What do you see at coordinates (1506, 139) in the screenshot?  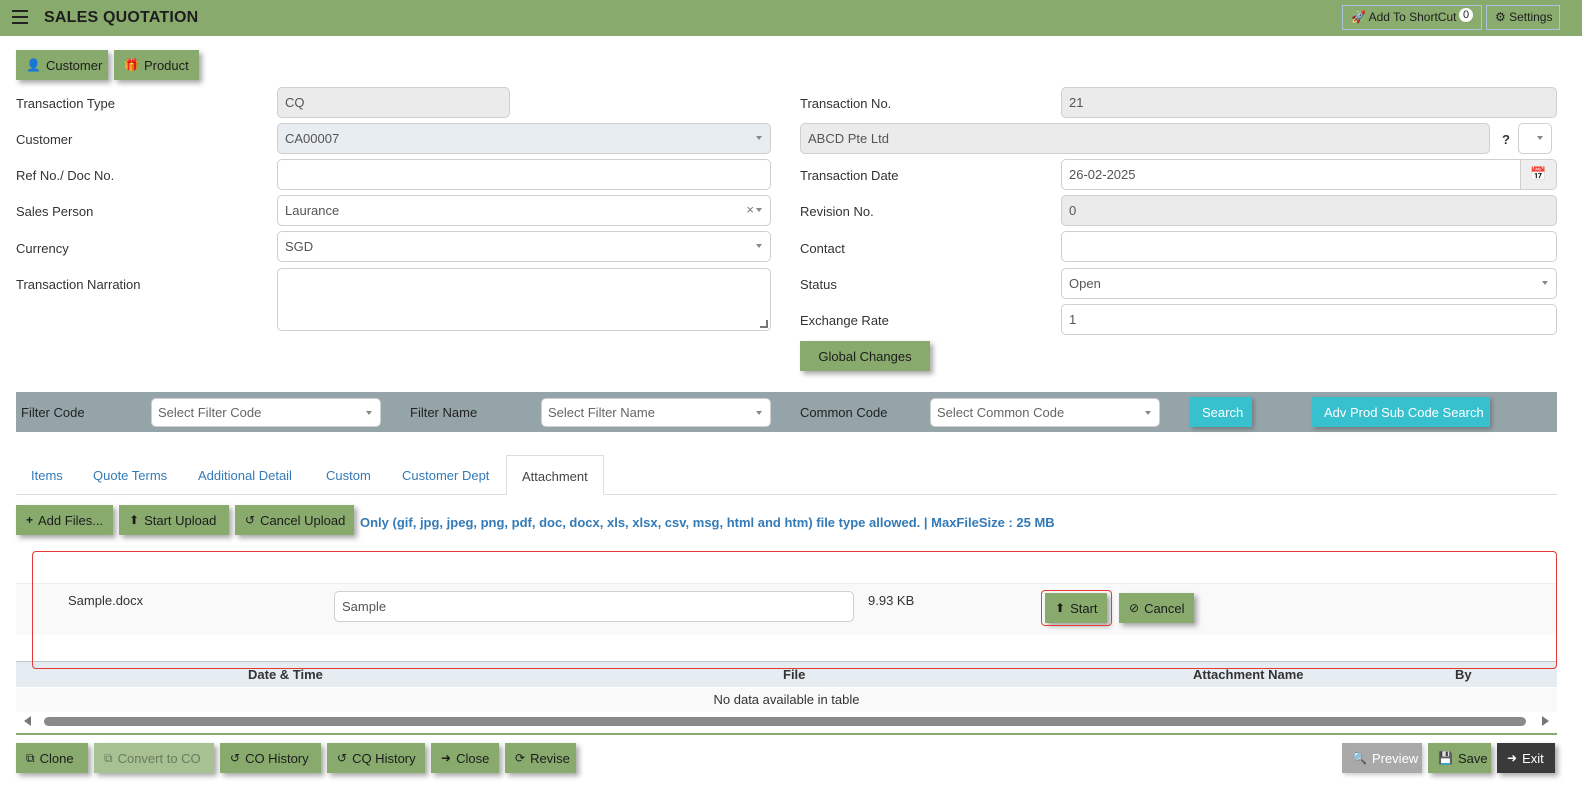 I see `help-icon: ?` at bounding box center [1506, 139].